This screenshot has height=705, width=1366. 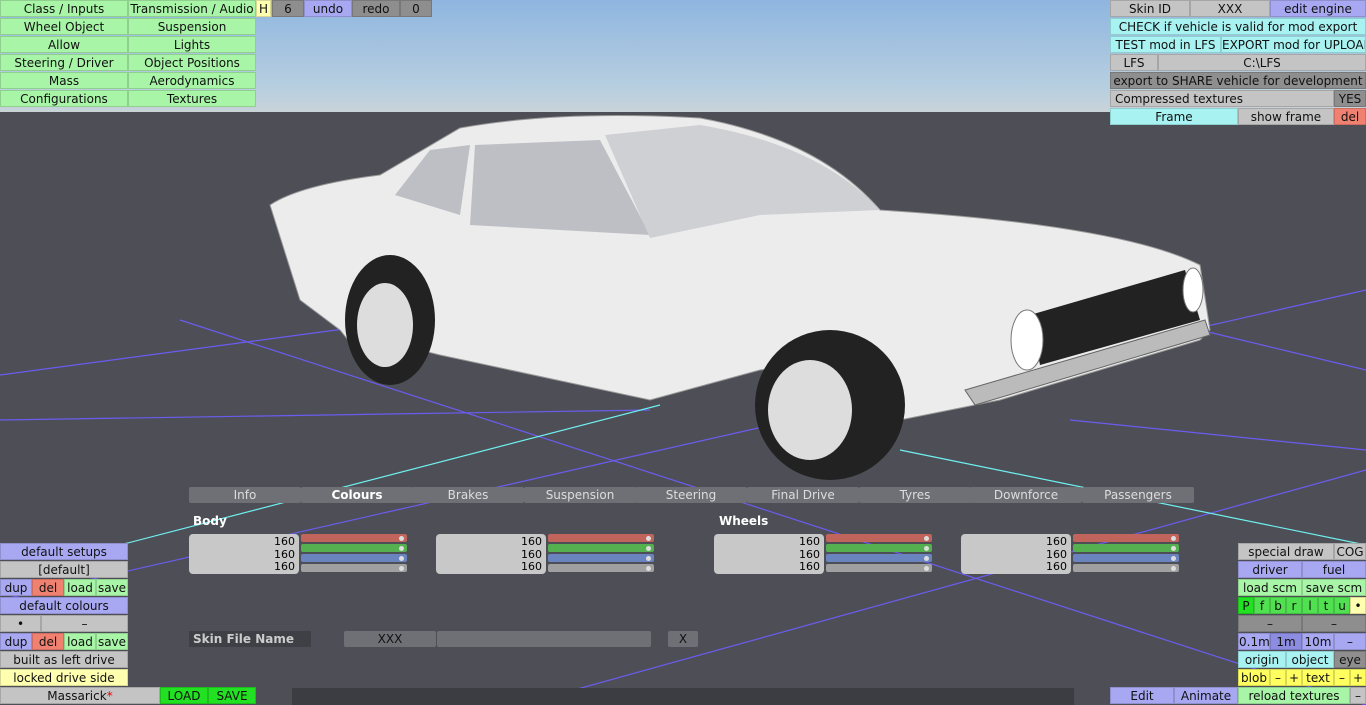 What do you see at coordinates (84, 623) in the screenshot?
I see `colour-selector: –` at bounding box center [84, 623].